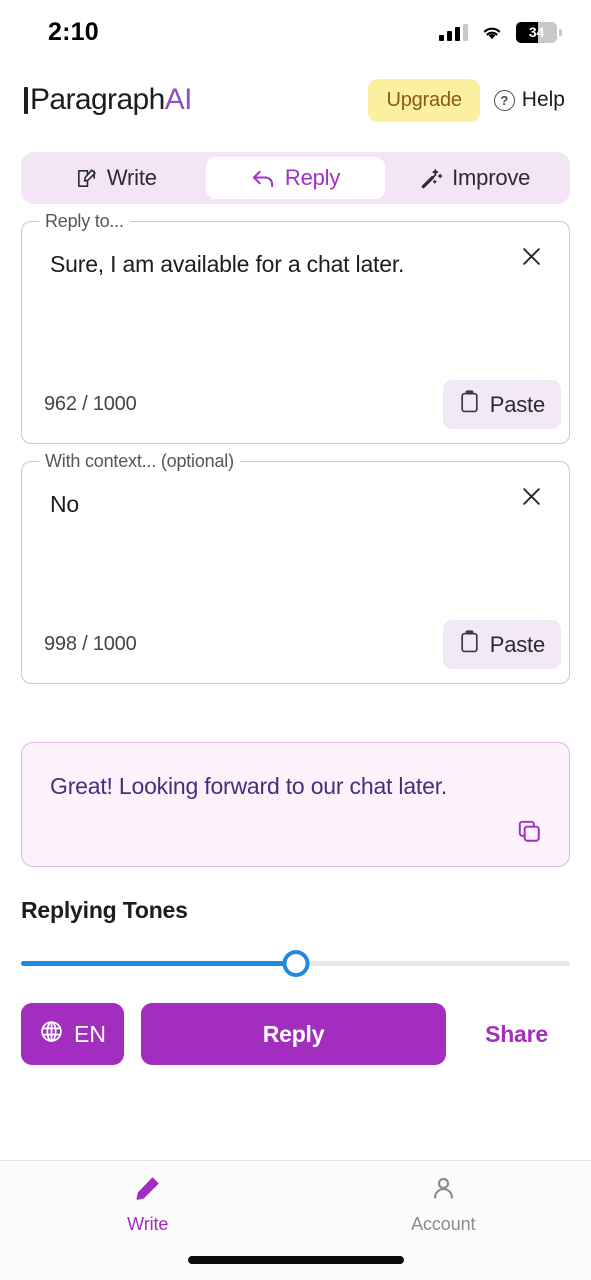  I want to click on app-logo: Paragraph AI, so click(108, 100).